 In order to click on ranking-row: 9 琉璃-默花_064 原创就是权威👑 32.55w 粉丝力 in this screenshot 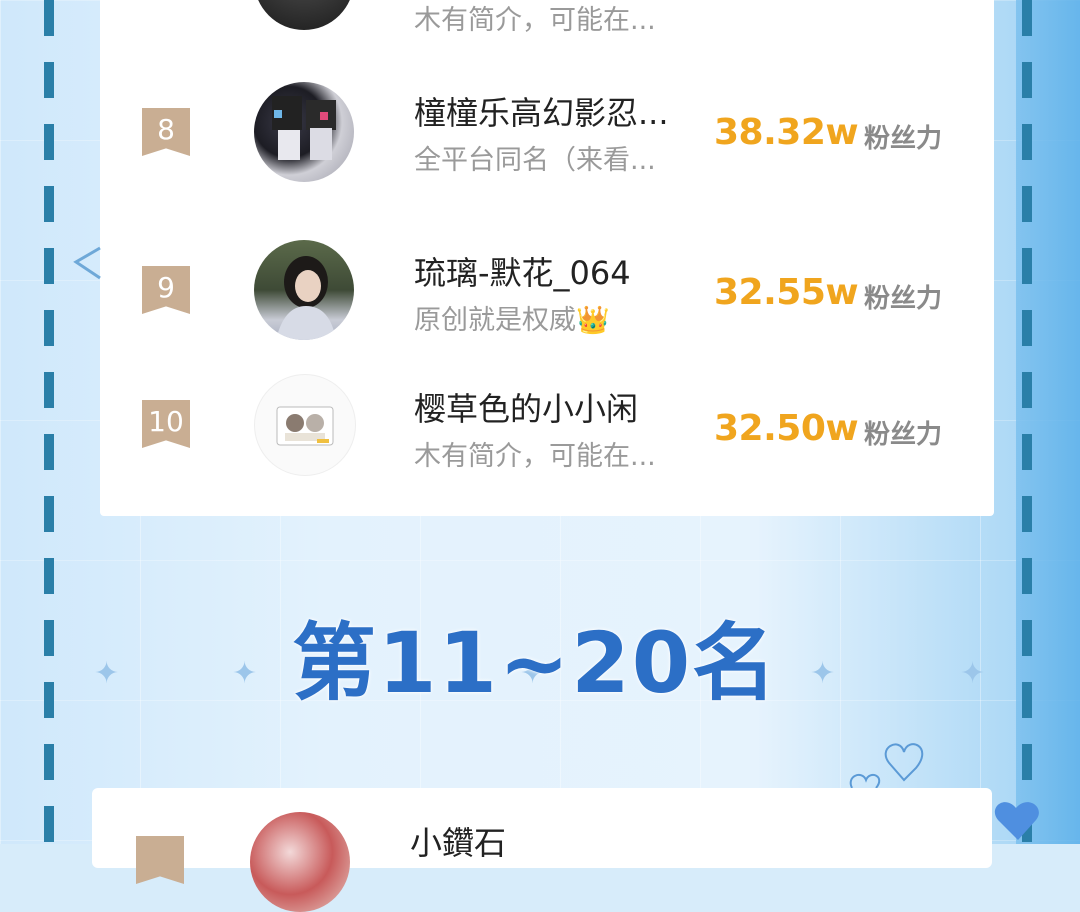, I will do `click(547, 289)`.